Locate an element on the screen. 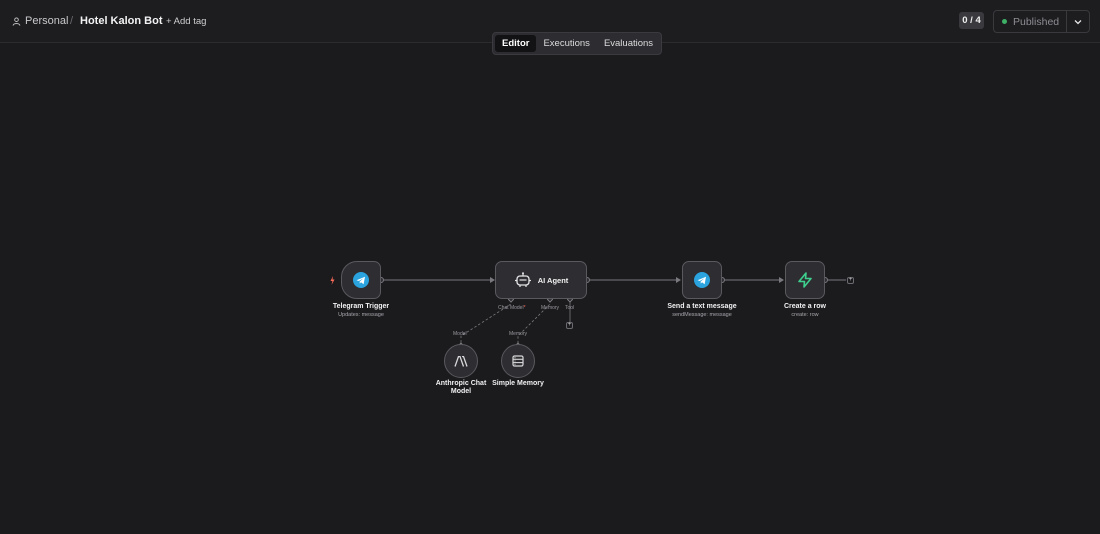  node-ai-agent: AI Agent is located at coordinates (541, 280).